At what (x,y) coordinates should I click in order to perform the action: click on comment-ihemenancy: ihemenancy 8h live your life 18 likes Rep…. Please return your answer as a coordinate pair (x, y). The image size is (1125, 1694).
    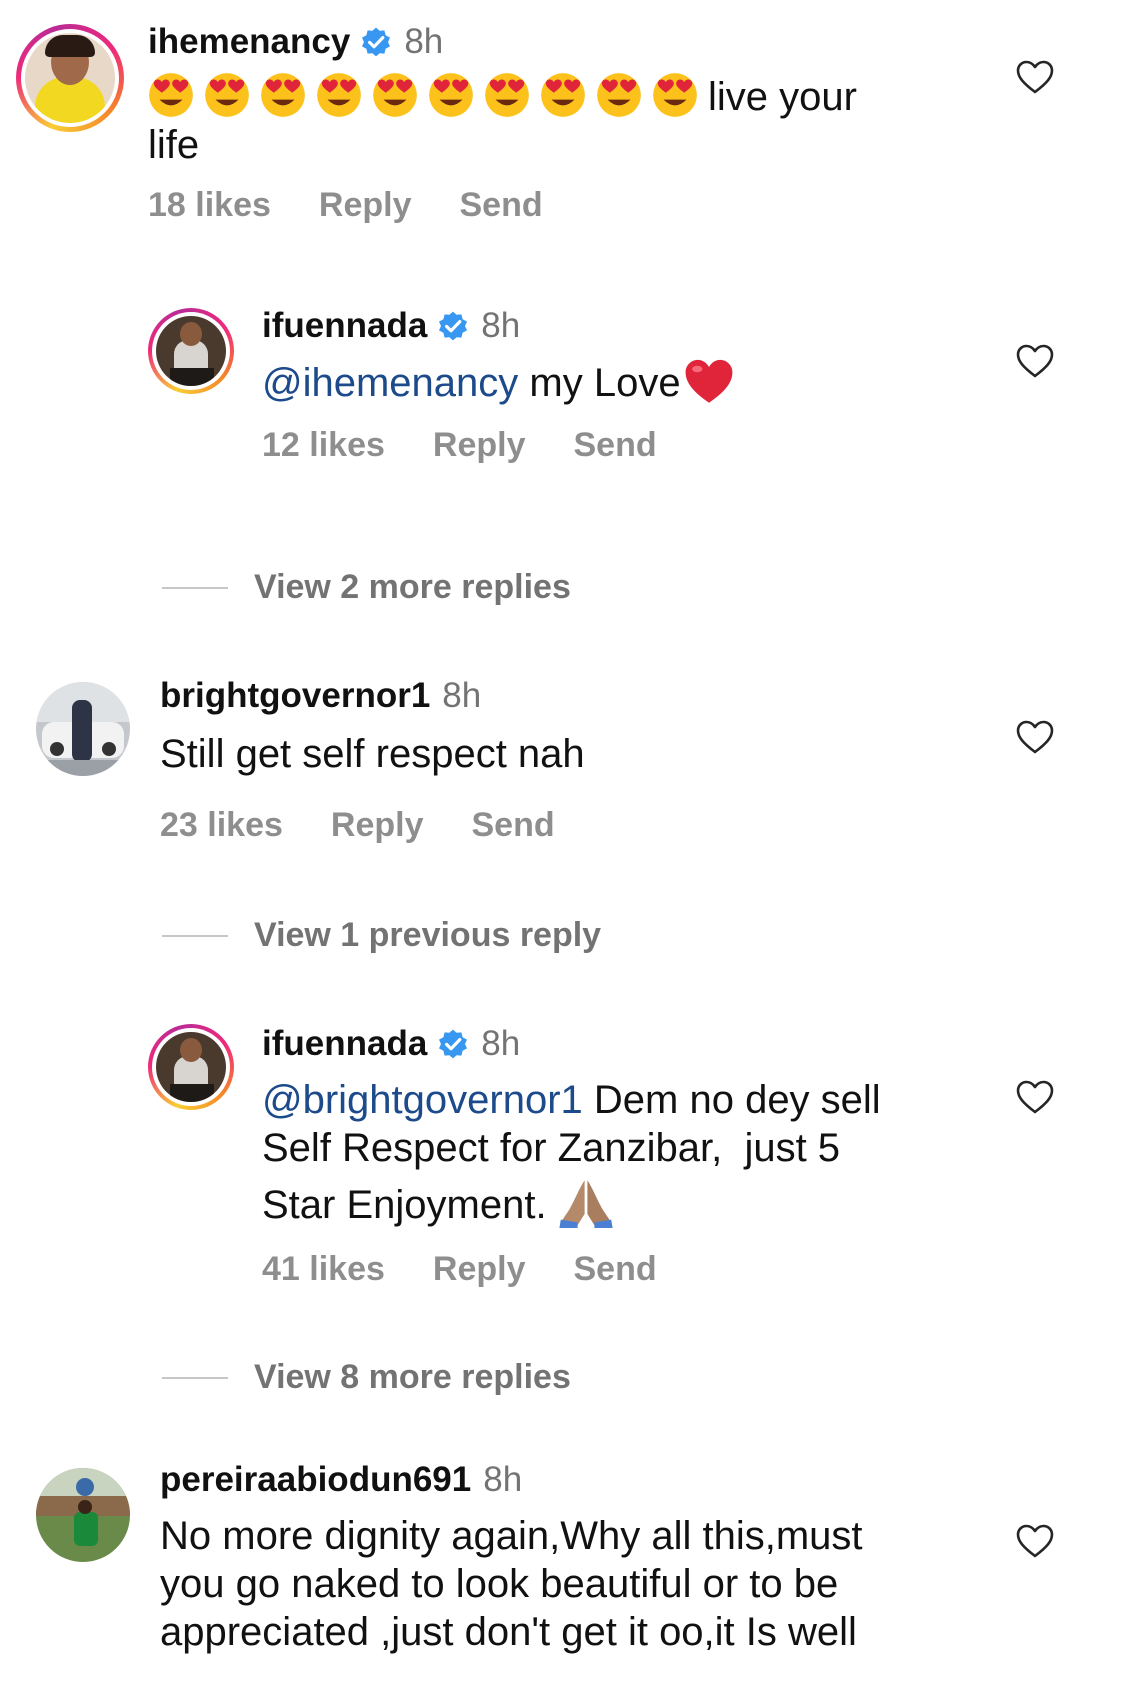
    Looking at the image, I should click on (562, 125).